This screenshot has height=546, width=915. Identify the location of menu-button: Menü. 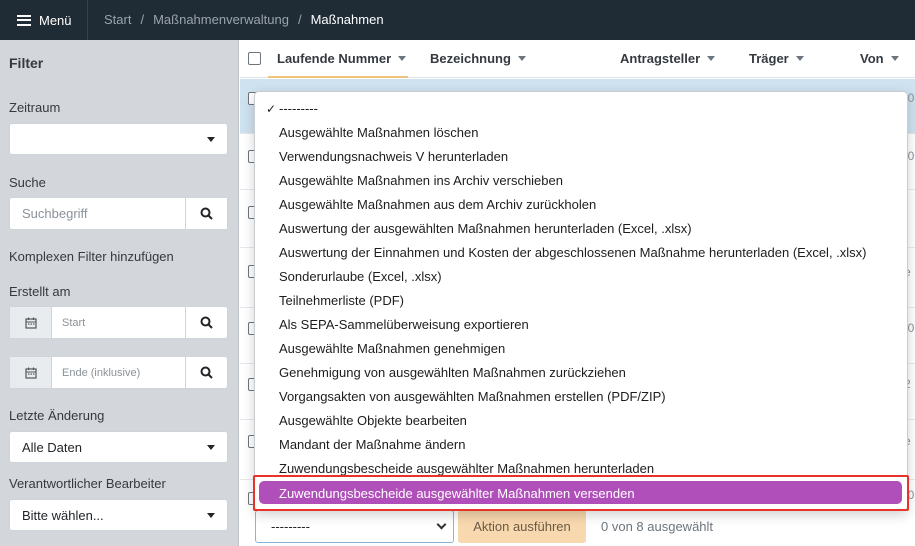
(44, 20).